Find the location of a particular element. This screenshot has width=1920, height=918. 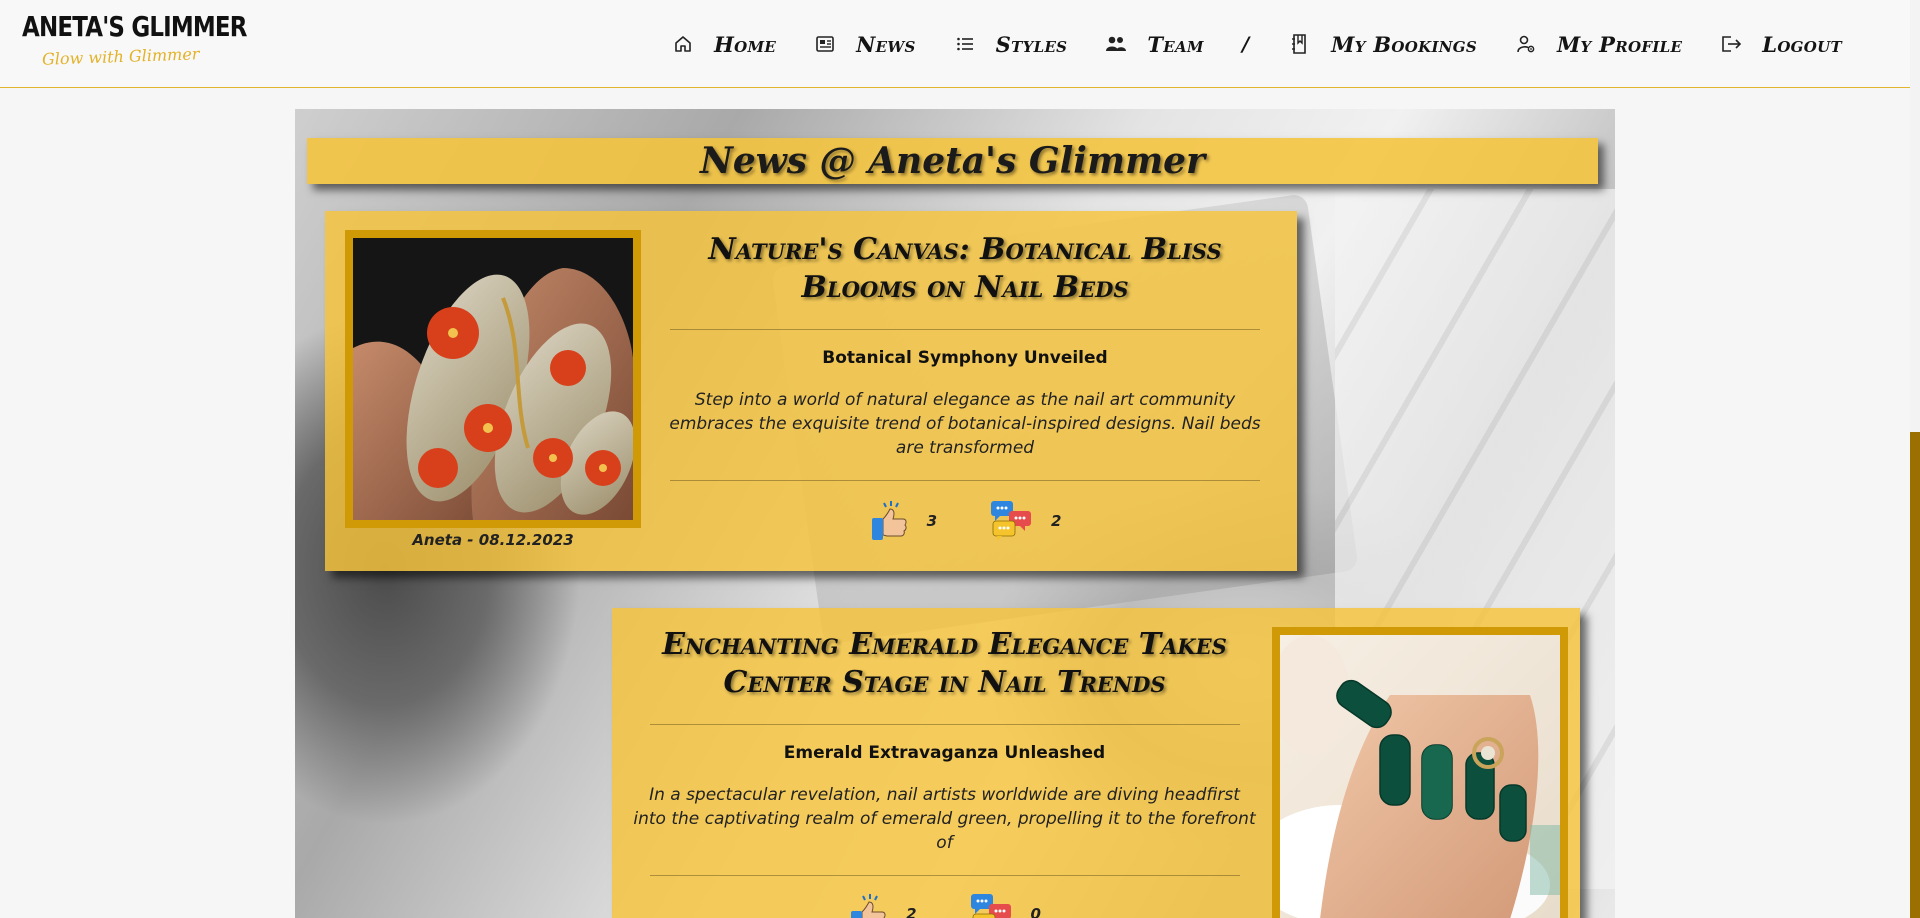

nav-news: News is located at coordinates (865, 44).